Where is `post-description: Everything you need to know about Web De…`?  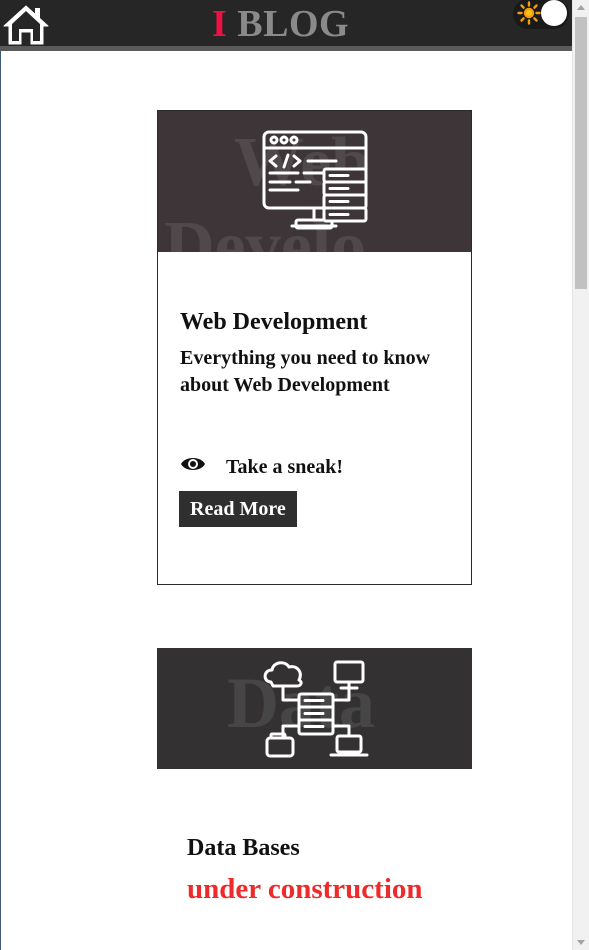
post-description: Everything you need to know about Web De… is located at coordinates (305, 371).